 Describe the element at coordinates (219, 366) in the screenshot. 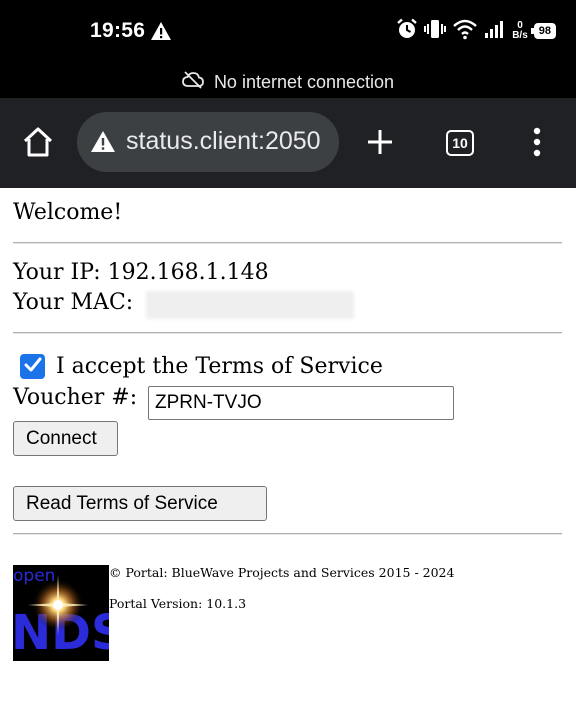

I see `tos-label: I accept the Terms of Service` at that location.